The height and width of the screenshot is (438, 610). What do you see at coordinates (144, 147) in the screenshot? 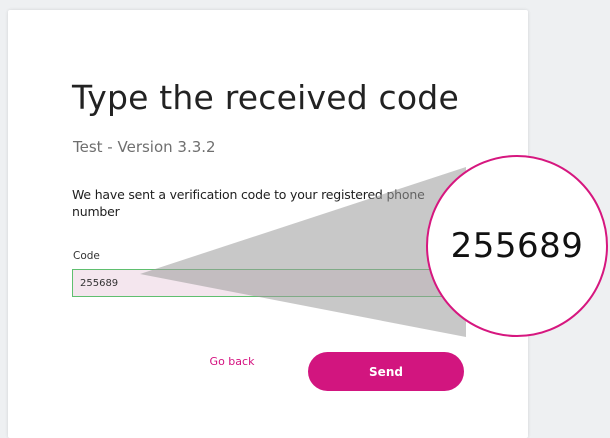
I see `version-subtitle: Test - Version 3.3.2` at bounding box center [144, 147].